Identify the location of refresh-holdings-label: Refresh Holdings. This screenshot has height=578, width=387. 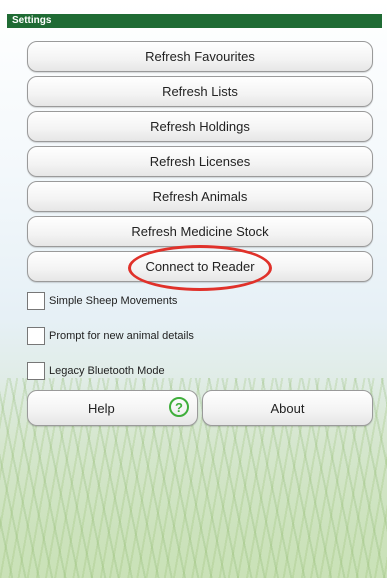
(200, 126).